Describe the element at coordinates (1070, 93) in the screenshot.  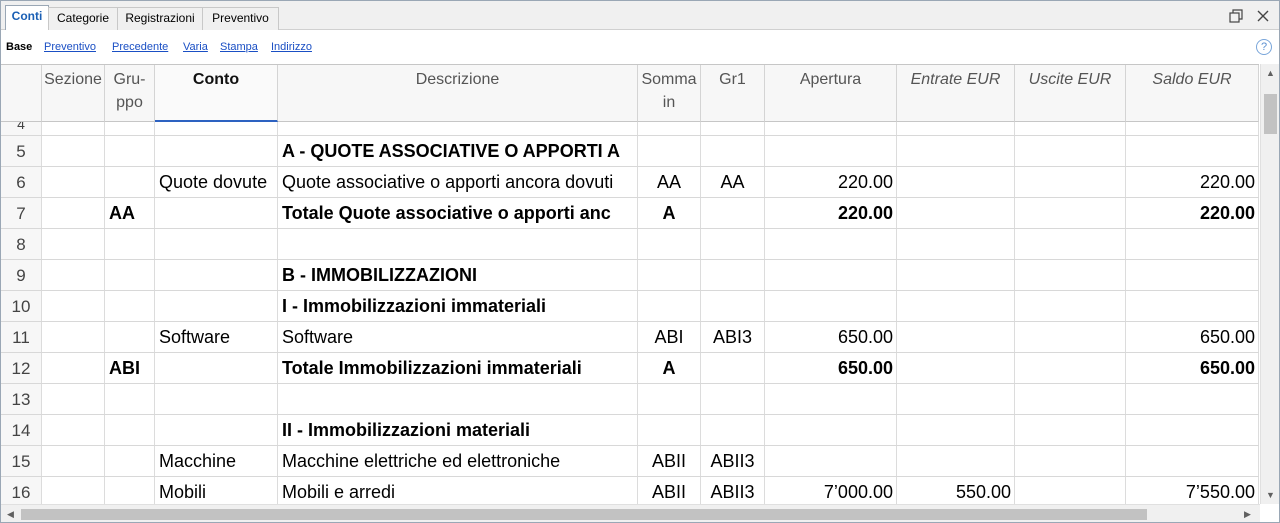
I see `header-uscite: Uscite EUR` at that location.